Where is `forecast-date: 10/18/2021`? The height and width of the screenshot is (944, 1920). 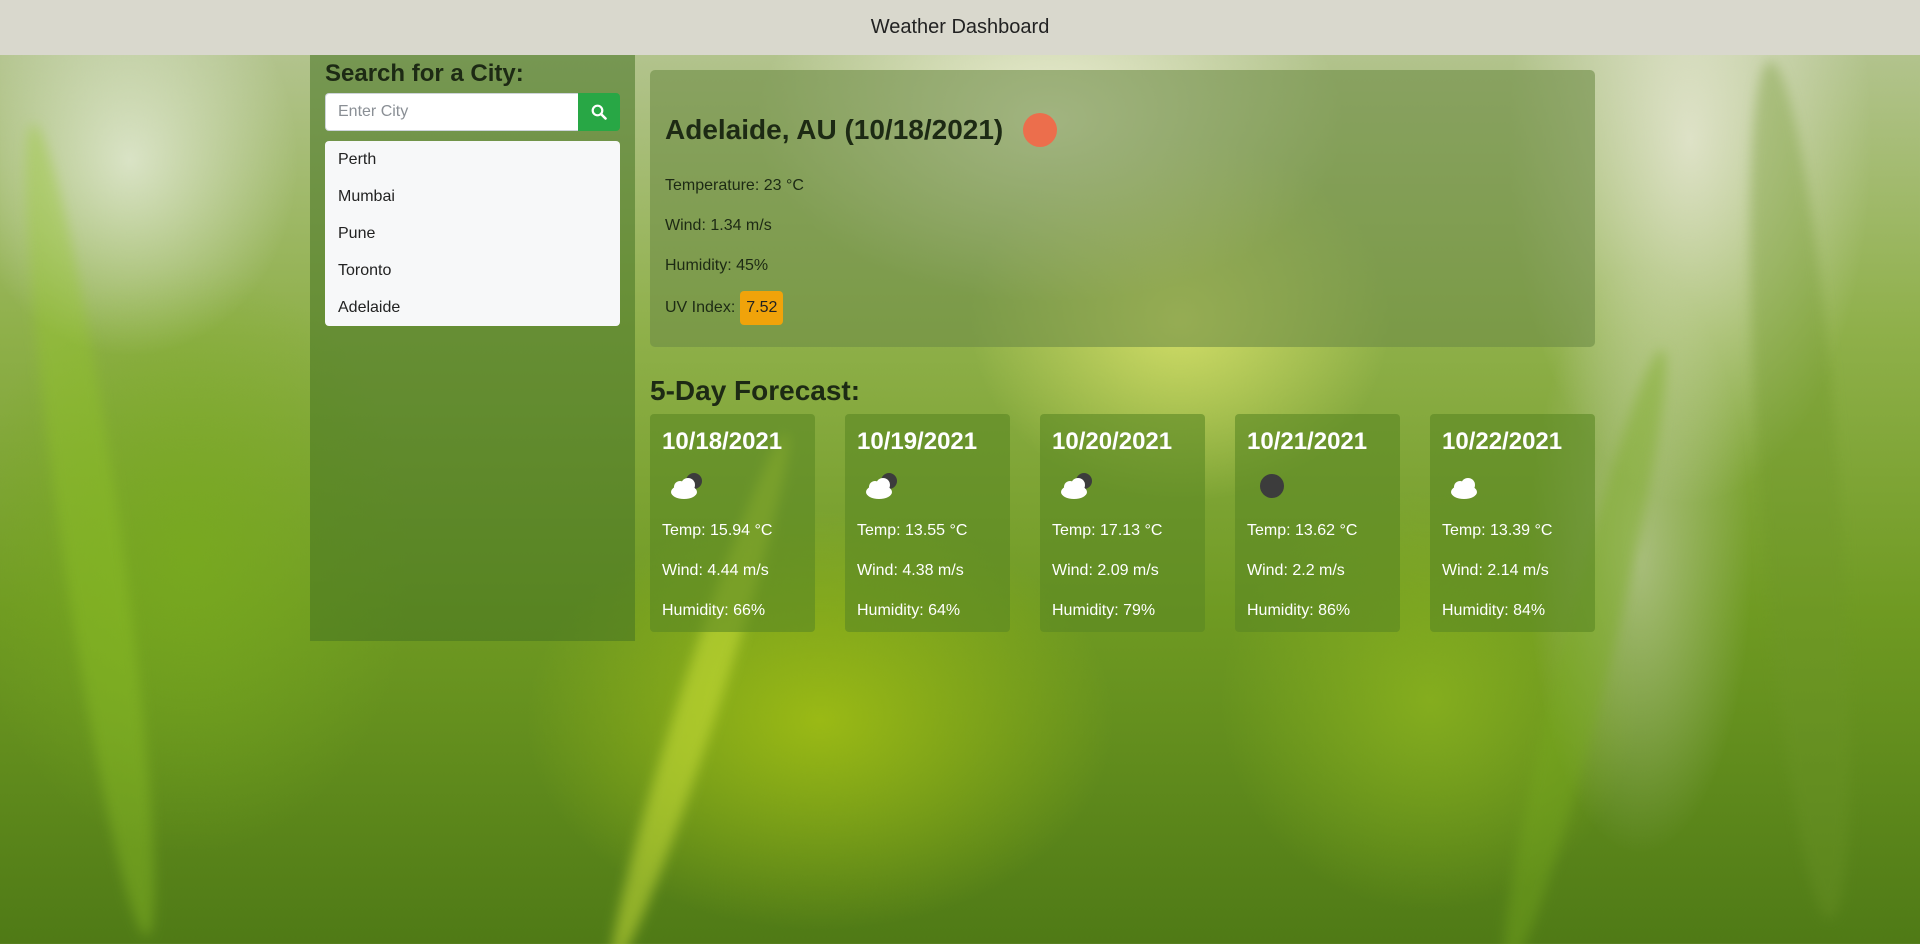 forecast-date: 10/18/2021 is located at coordinates (722, 441).